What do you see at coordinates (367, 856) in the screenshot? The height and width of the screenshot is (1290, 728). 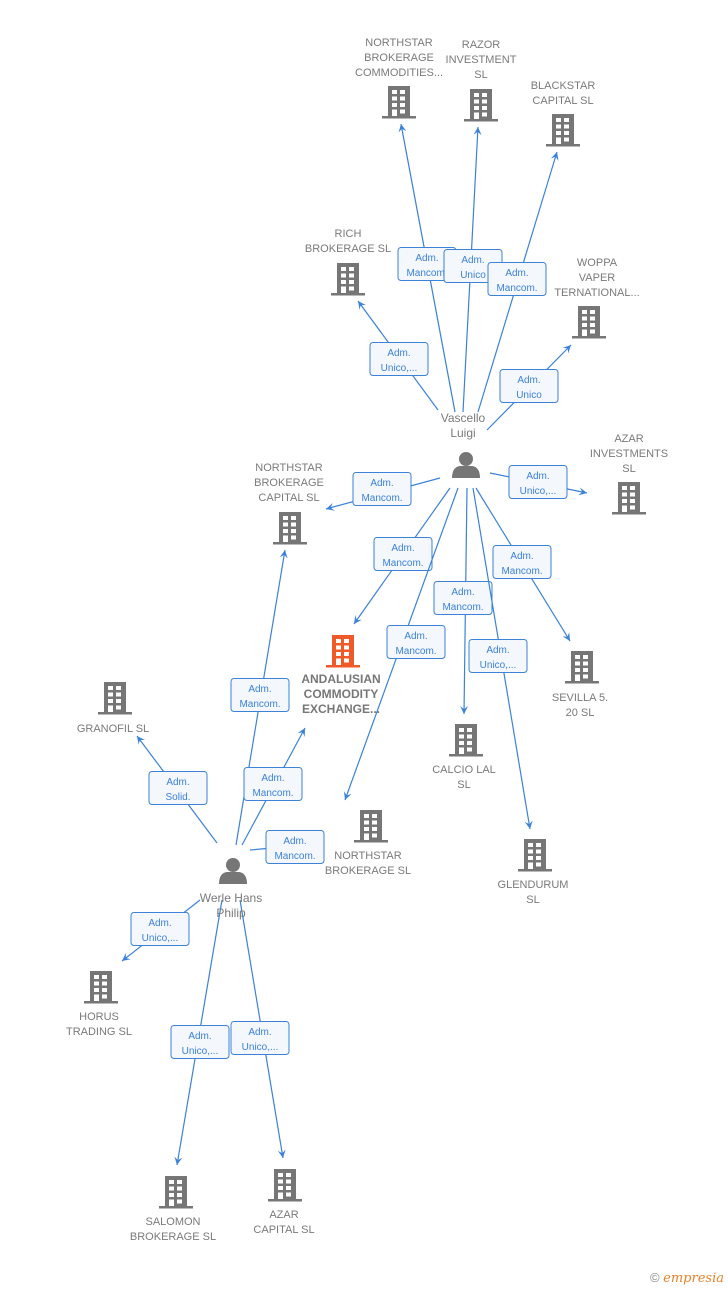 I see `node-label: NORTHSTAR` at bounding box center [367, 856].